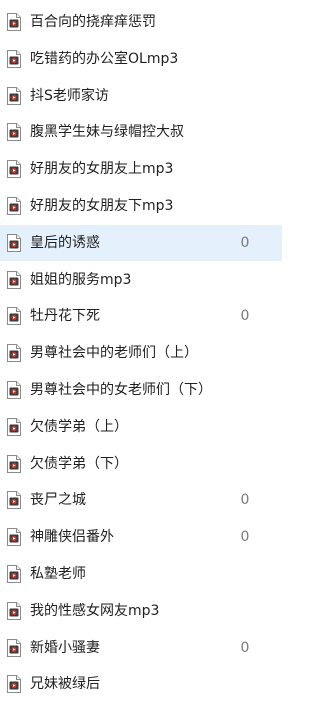  I want to click on file-row: 男尊社会中的女老师们（下）, so click(141, 390).